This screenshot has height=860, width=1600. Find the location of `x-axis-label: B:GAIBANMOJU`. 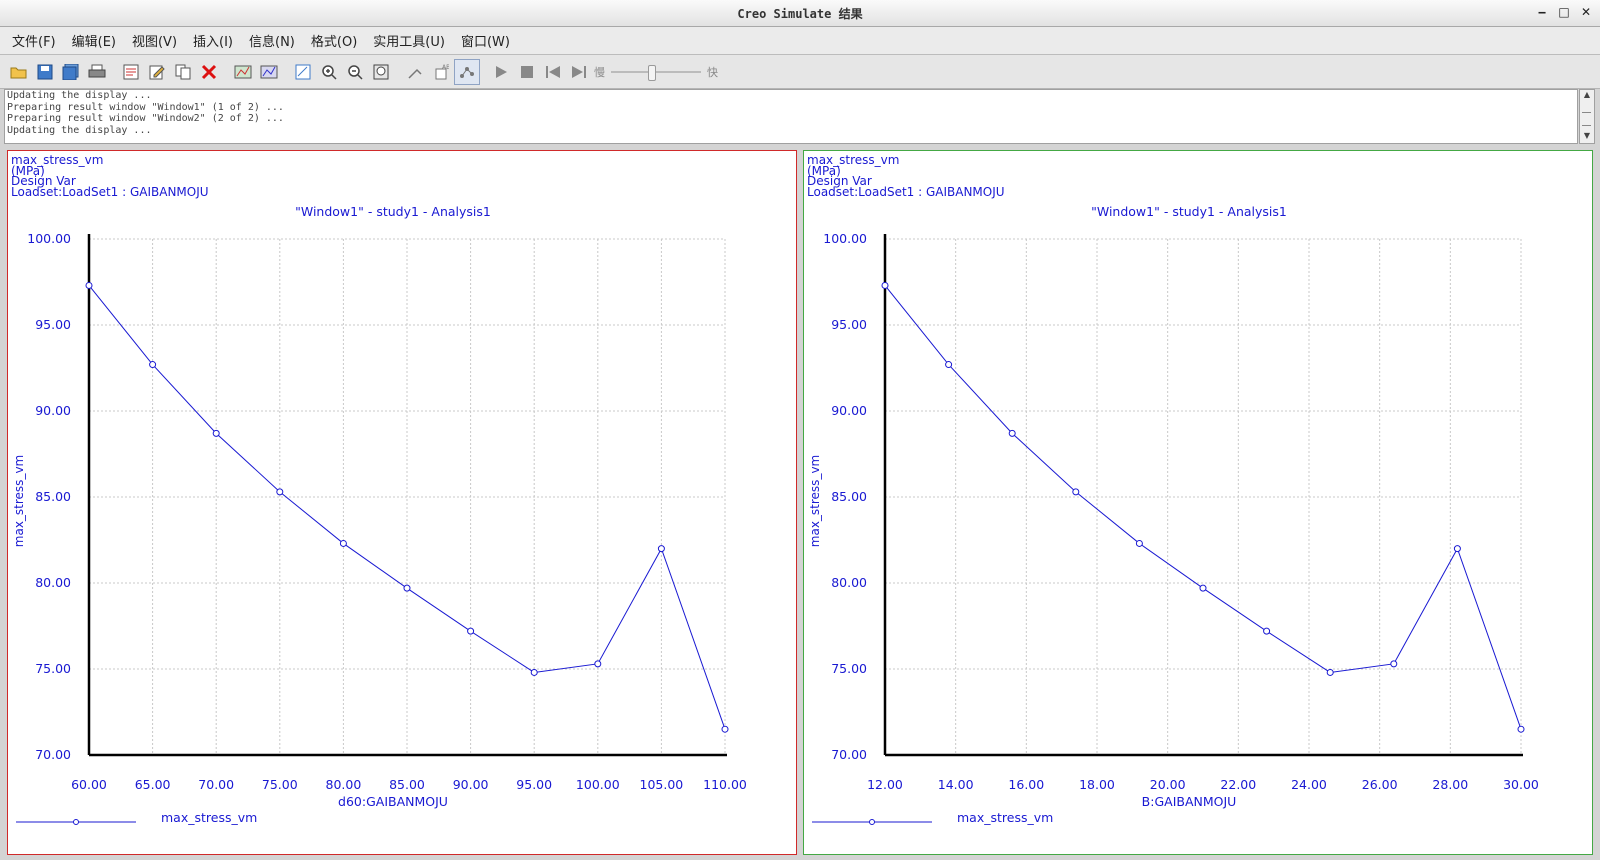

x-axis-label: B:GAIBANMOJU is located at coordinates (1189, 801).